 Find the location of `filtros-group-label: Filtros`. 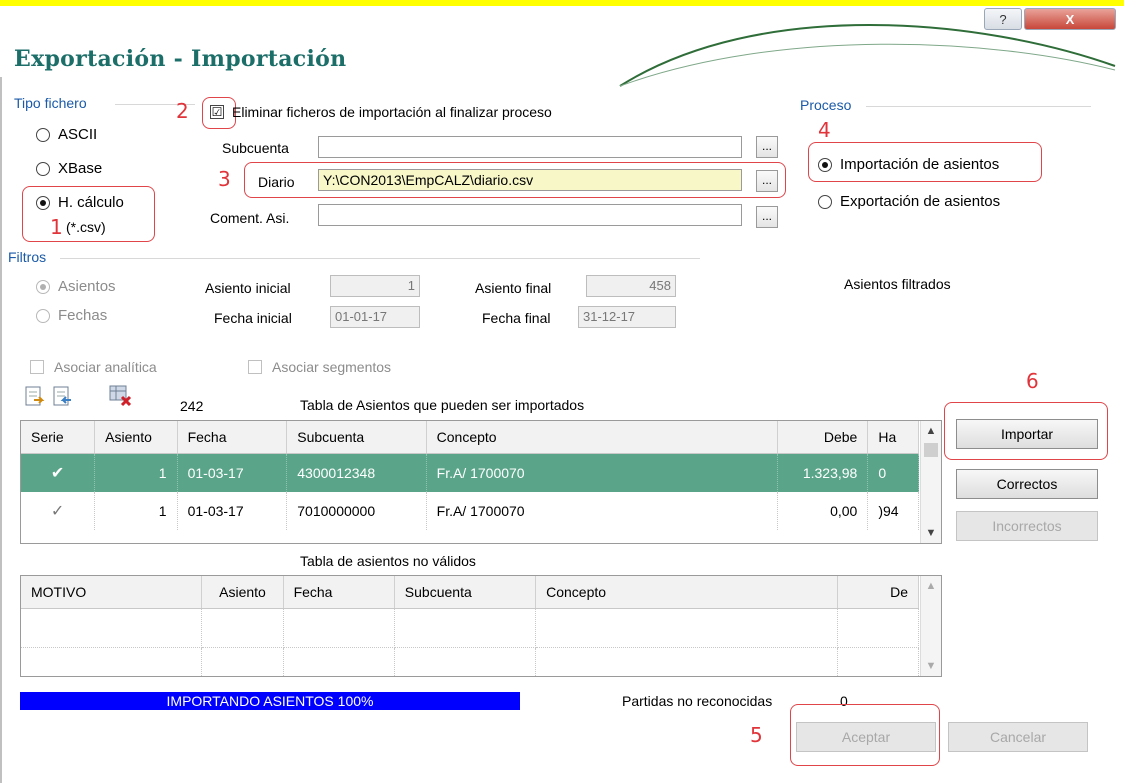

filtros-group-label: Filtros is located at coordinates (27, 257).